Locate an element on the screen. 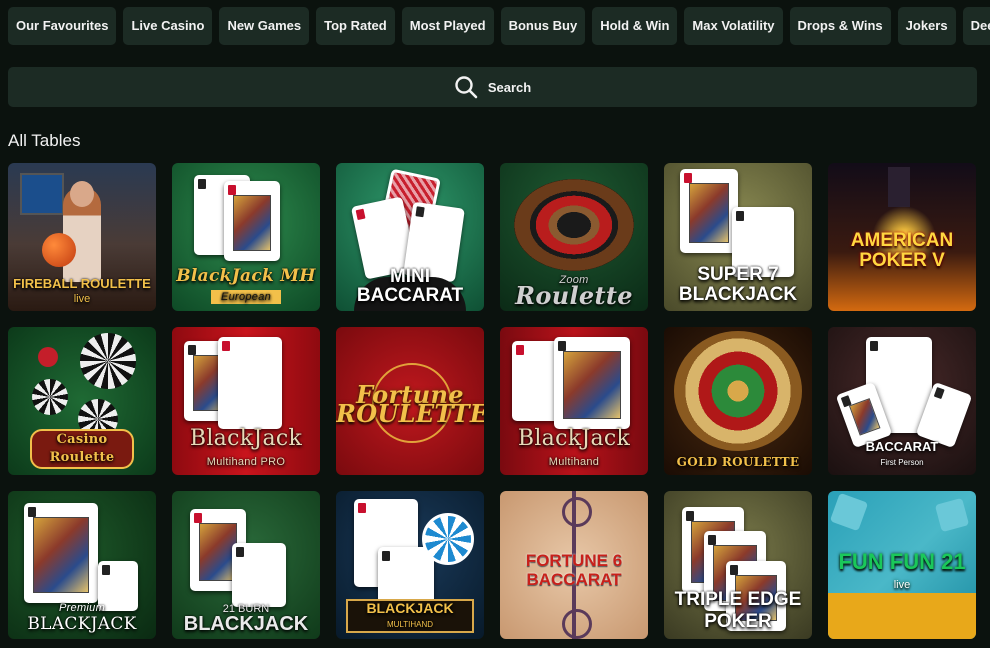  game-tile-fun-fun-21: FUN FUN 21 live is located at coordinates (902, 565).